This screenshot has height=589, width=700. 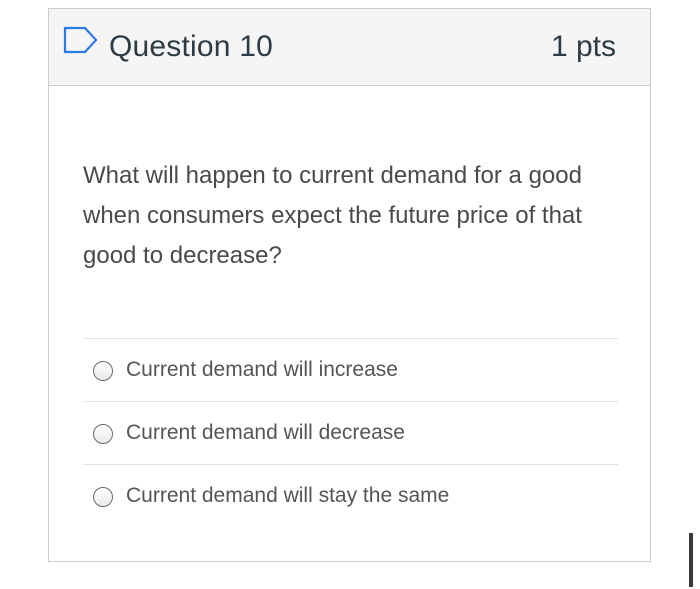 What do you see at coordinates (191, 46) in the screenshot?
I see `question-title: Question 10` at bounding box center [191, 46].